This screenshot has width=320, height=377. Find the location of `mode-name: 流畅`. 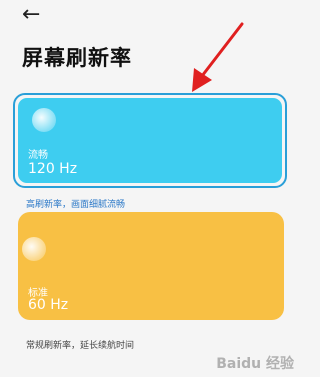

mode-name: 流畅 is located at coordinates (38, 155).